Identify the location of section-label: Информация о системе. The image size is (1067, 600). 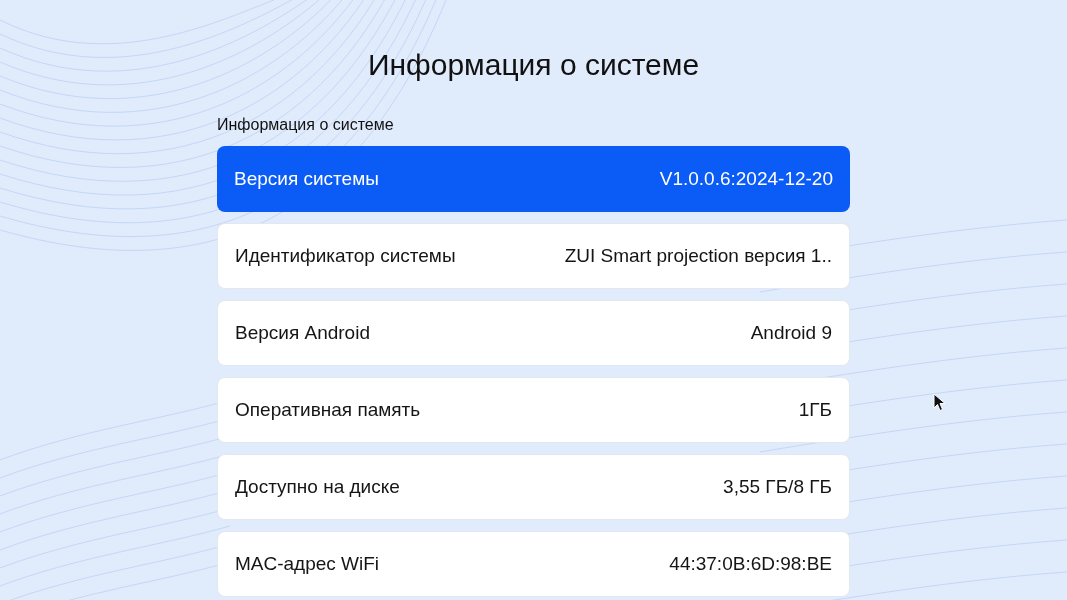
(306, 125).